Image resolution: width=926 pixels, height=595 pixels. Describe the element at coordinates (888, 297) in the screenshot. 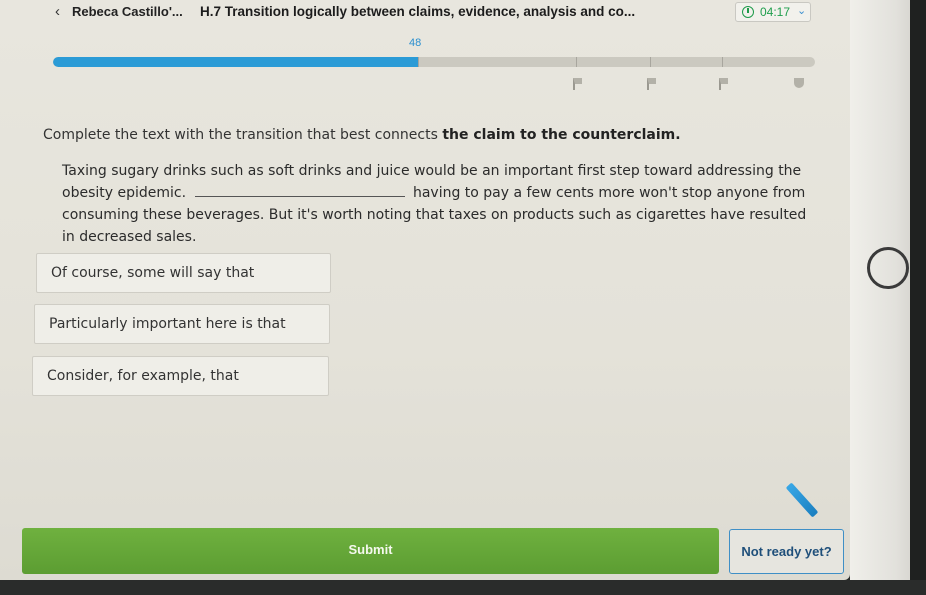

I see `tablet-bezel` at that location.